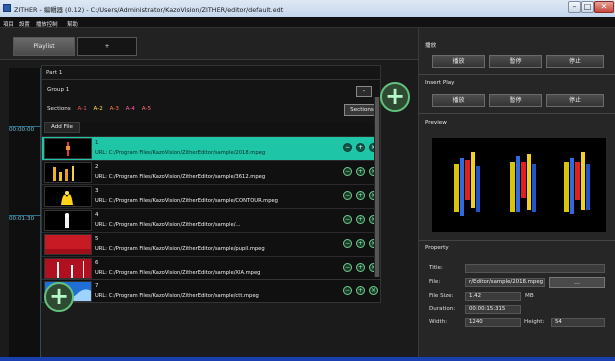  What do you see at coordinates (97, 191) in the screenshot?
I see `file-number: 3` at bounding box center [97, 191].